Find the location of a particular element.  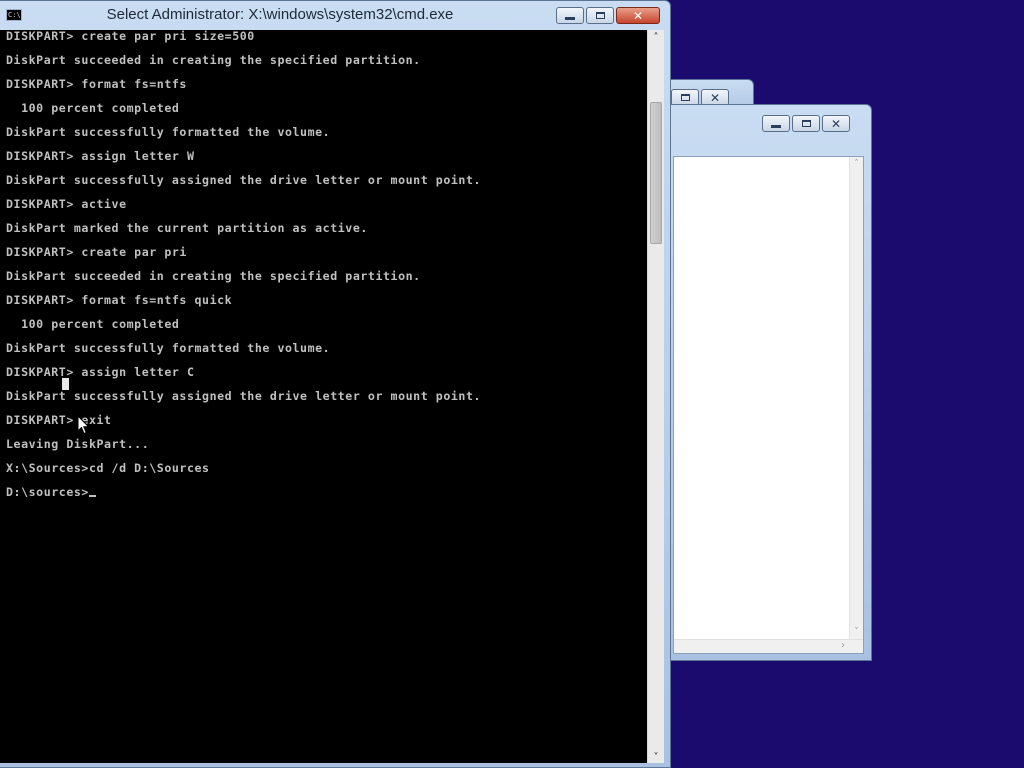

console-line-text: DISKPART> assign letter C is located at coordinates (100, 372).